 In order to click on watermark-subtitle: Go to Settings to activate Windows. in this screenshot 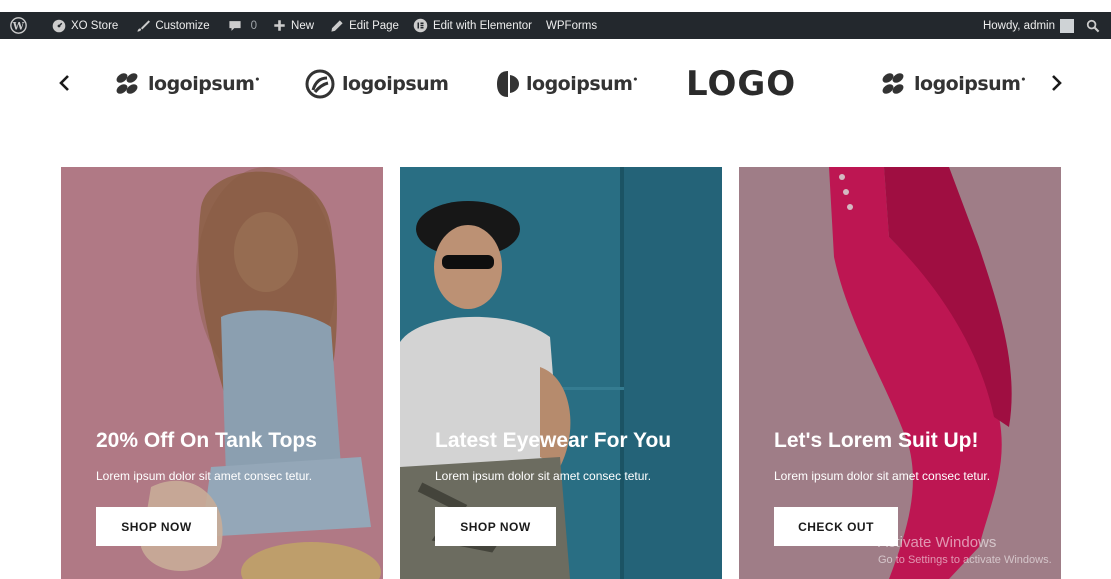, I will do `click(965, 560)`.